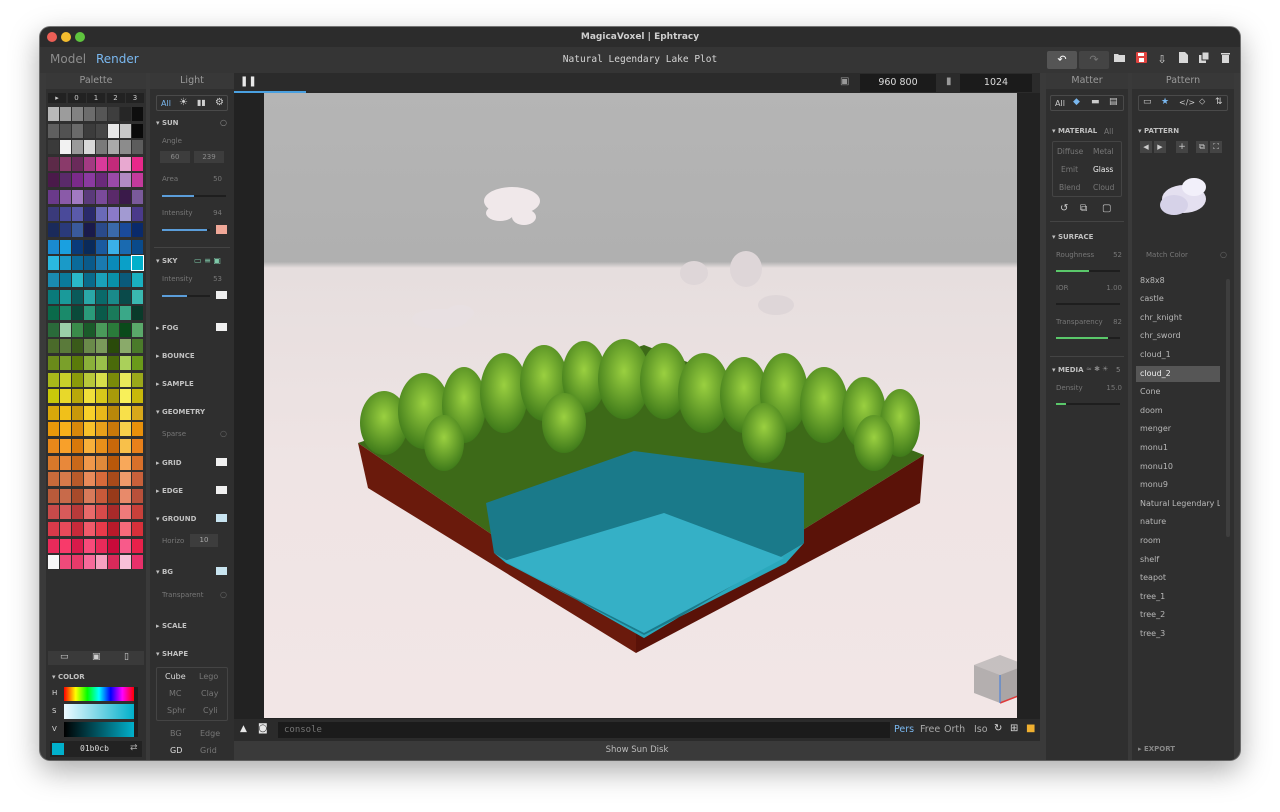 This screenshot has width=1280, height=812. I want to click on palette-tab: ▸, so click(57, 98).